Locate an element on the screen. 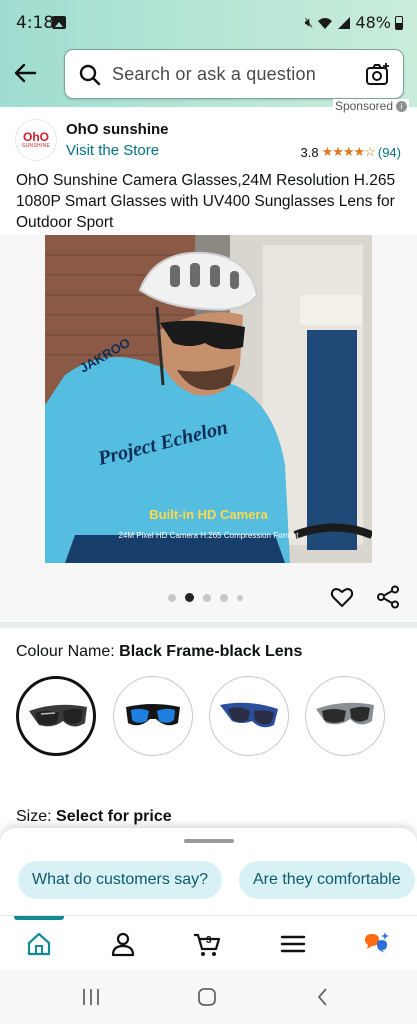 The height and width of the screenshot is (1024, 417). search-placeholder: Search or ask a question is located at coordinates (214, 74).